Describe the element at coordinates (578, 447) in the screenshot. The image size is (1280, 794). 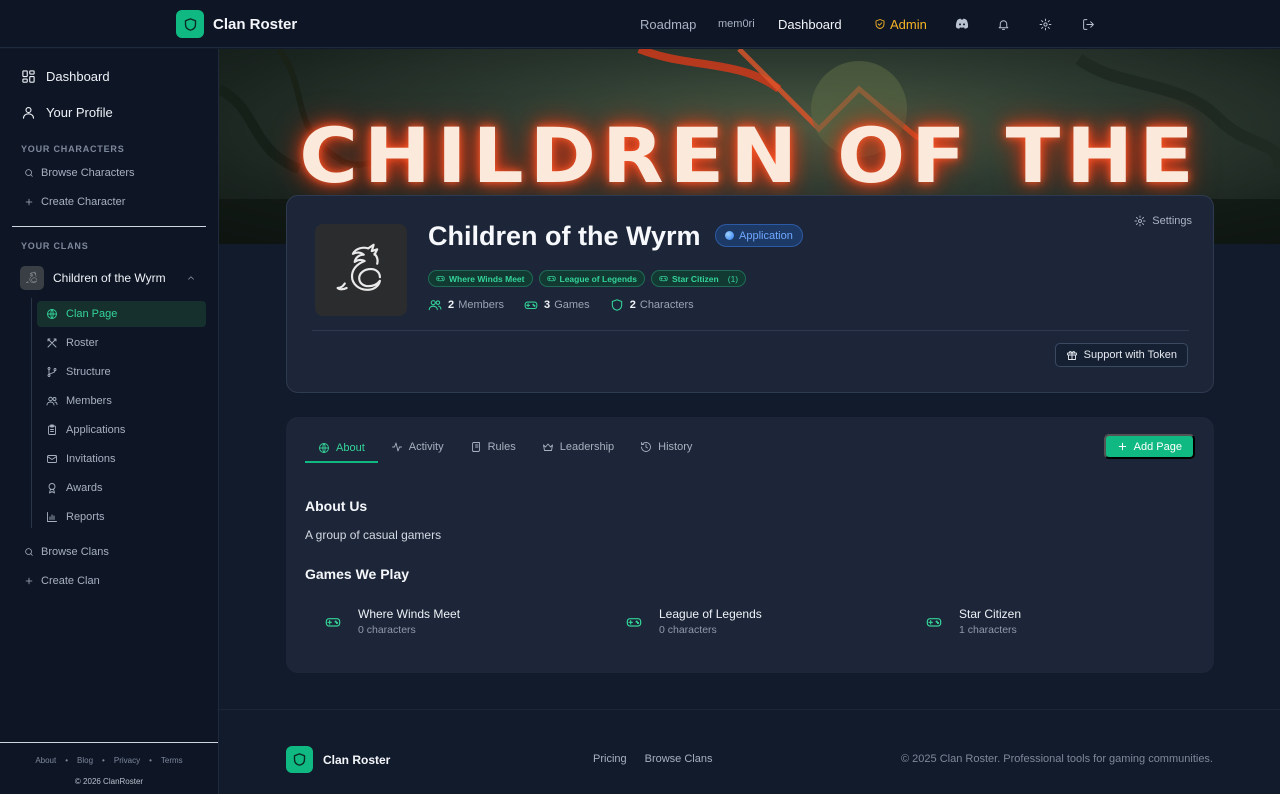
I see `tab-leadership: Leadership` at that location.